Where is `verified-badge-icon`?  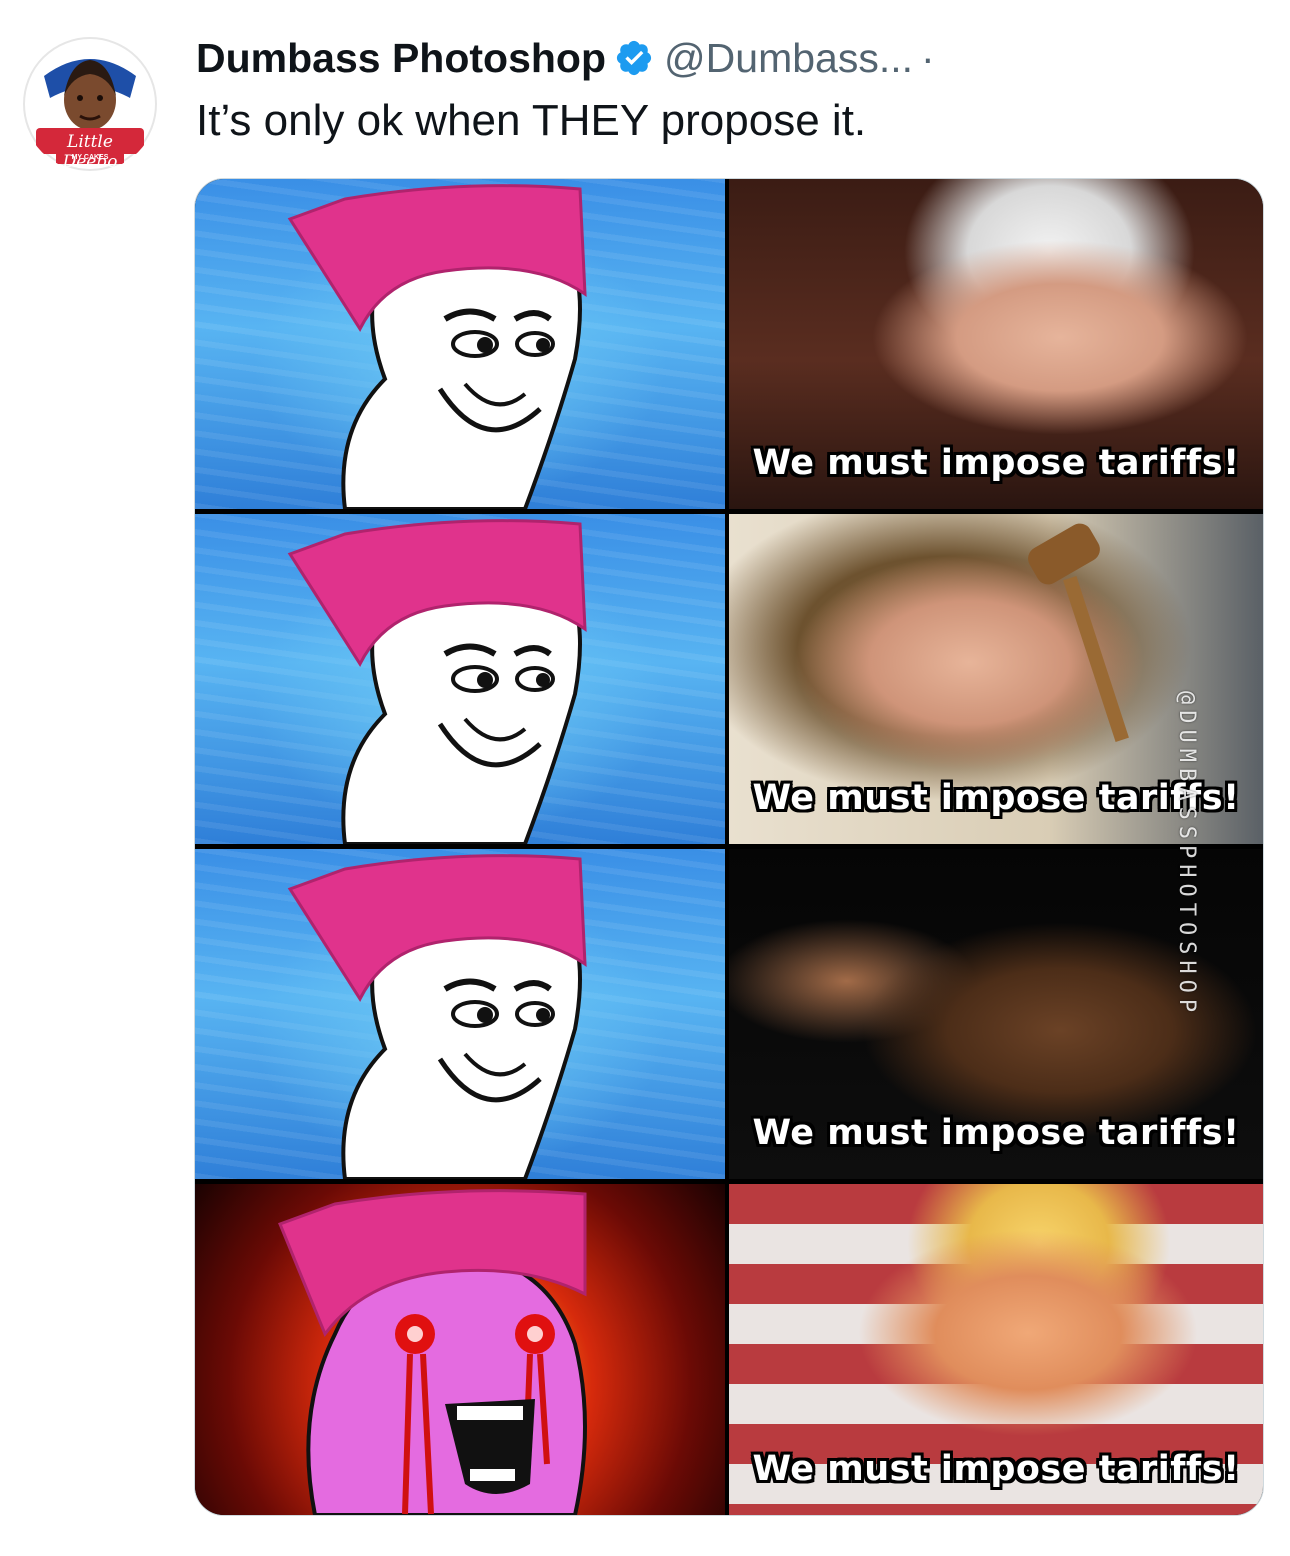 verified-badge-icon is located at coordinates (634, 58).